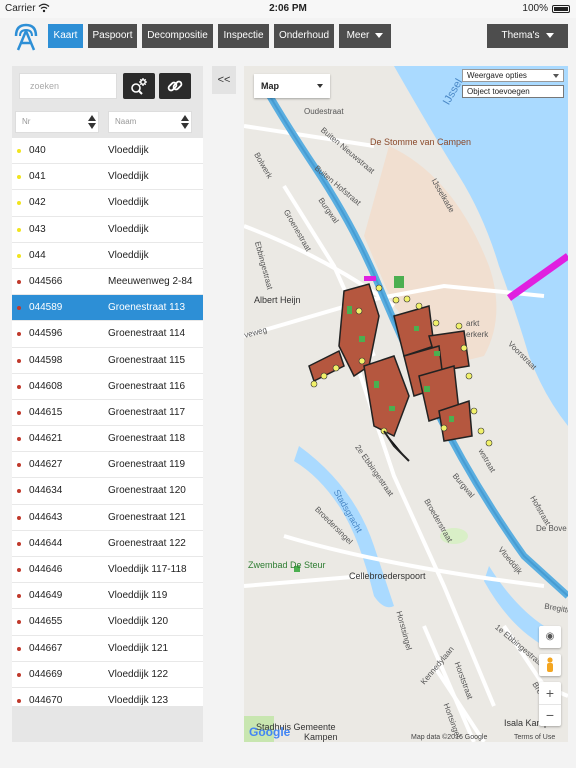 The width and height of the screenshot is (576, 768). Describe the element at coordinates (513, 91) in the screenshot. I see `add-object-button: Object toevoegen` at that location.